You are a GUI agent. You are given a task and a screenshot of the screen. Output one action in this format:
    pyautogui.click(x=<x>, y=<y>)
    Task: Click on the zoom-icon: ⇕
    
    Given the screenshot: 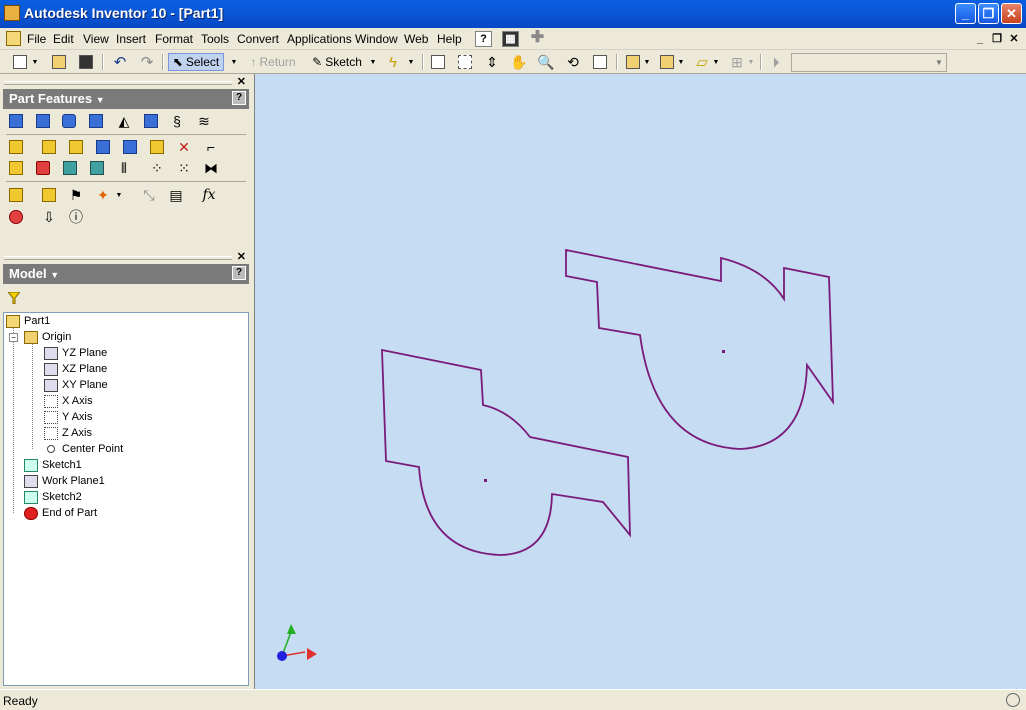 What is the action you would take?
    pyautogui.click(x=492, y=62)
    